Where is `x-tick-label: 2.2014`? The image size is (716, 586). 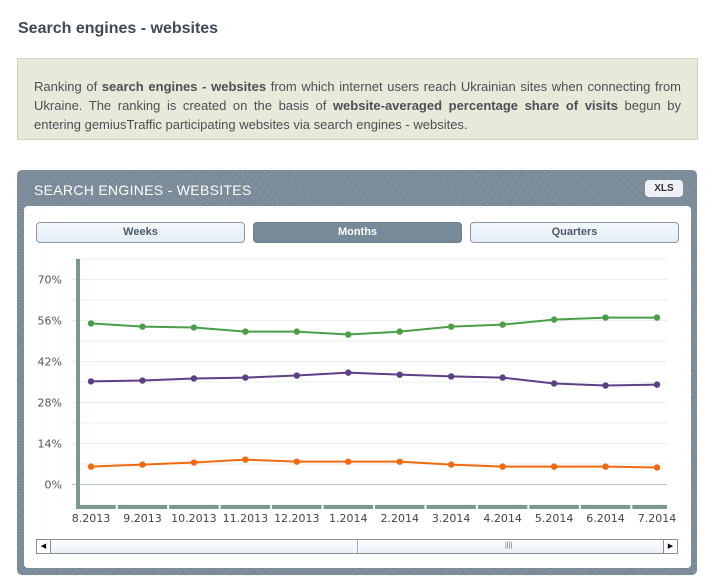
x-tick-label: 2.2014 is located at coordinates (399, 518).